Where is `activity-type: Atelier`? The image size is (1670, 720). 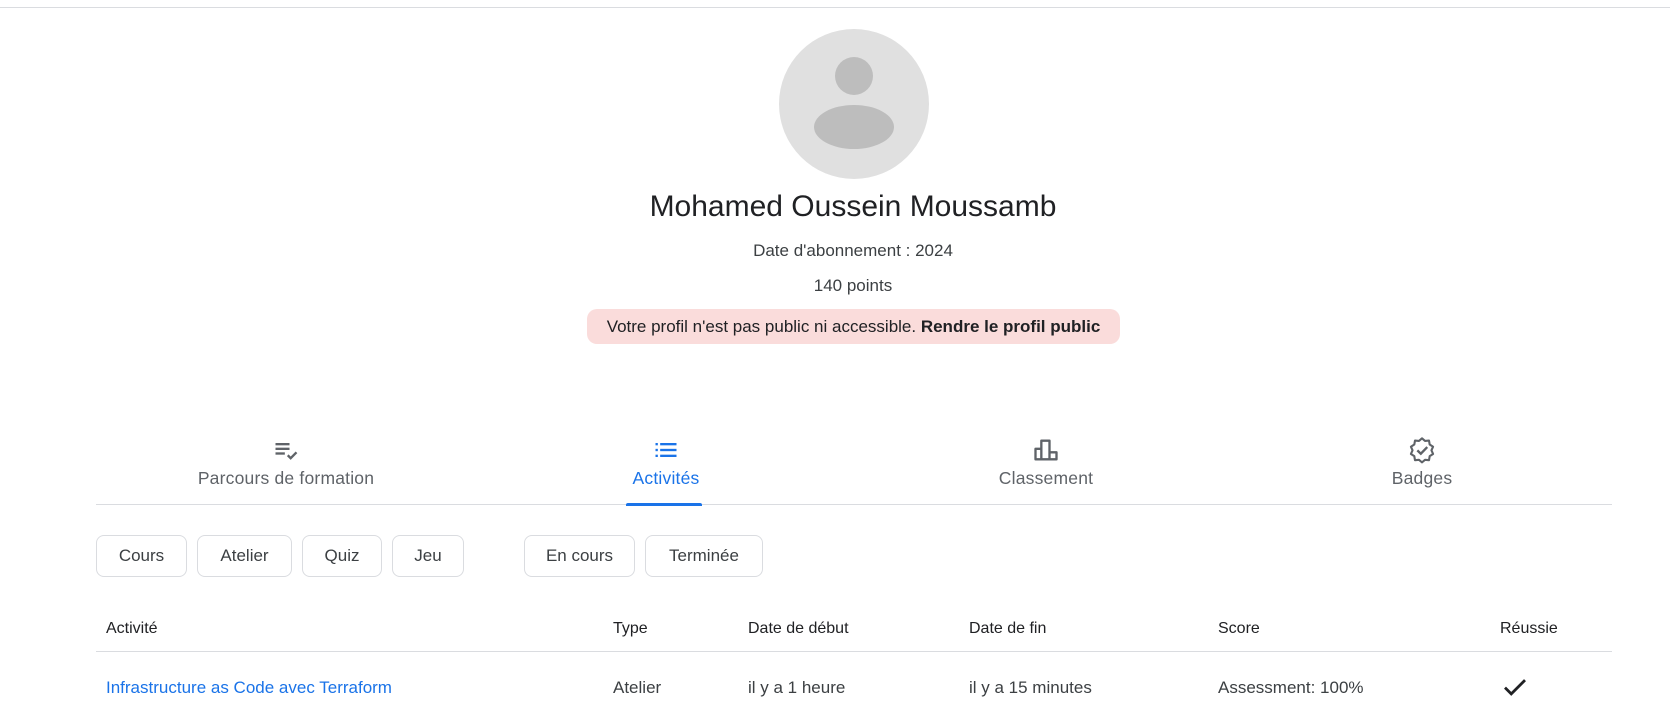
activity-type: Atelier is located at coordinates (637, 687).